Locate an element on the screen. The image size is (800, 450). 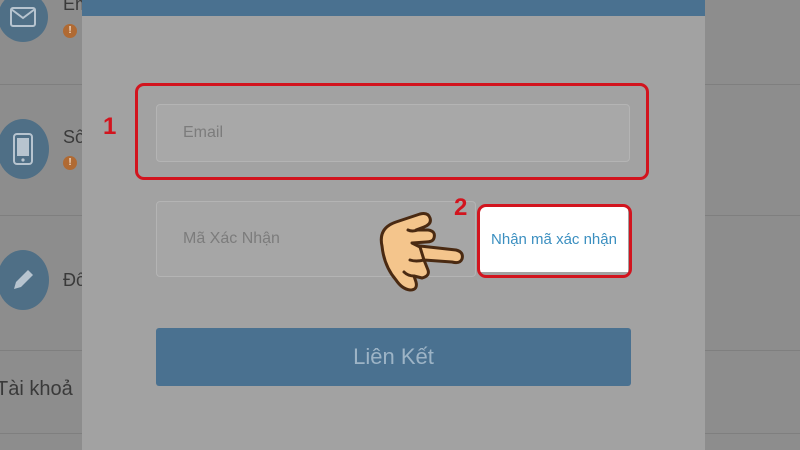
step-number-1: 1 is located at coordinates (110, 126).